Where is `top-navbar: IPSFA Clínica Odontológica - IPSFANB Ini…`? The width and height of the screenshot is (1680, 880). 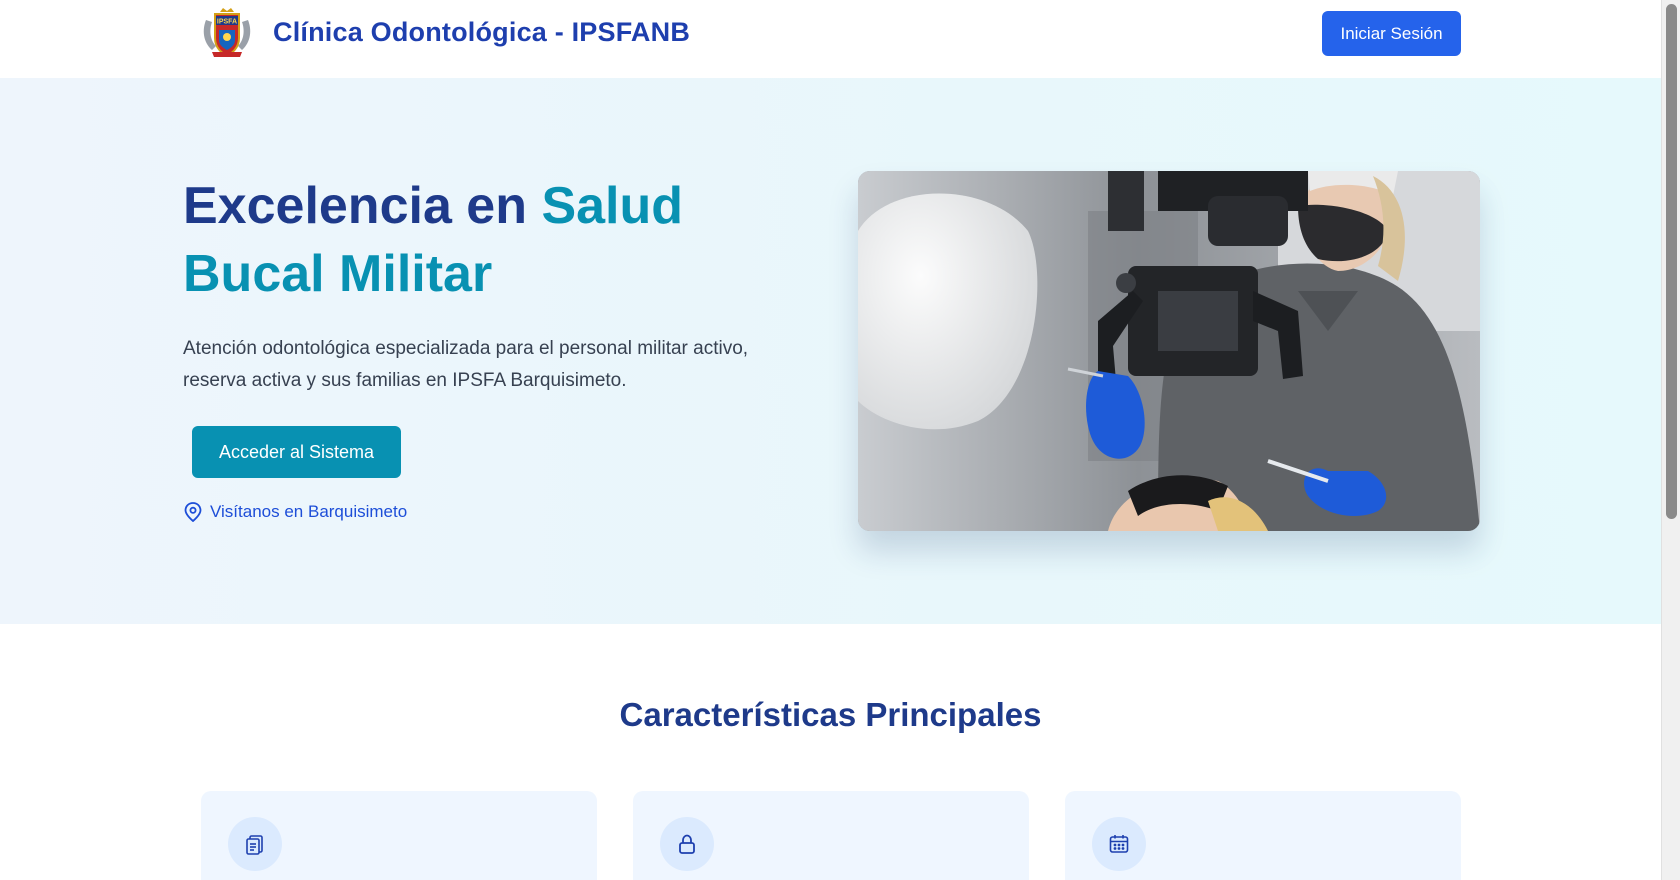 top-navbar: IPSFA Clínica Odontológica - IPSFANB Ini… is located at coordinates (830, 39).